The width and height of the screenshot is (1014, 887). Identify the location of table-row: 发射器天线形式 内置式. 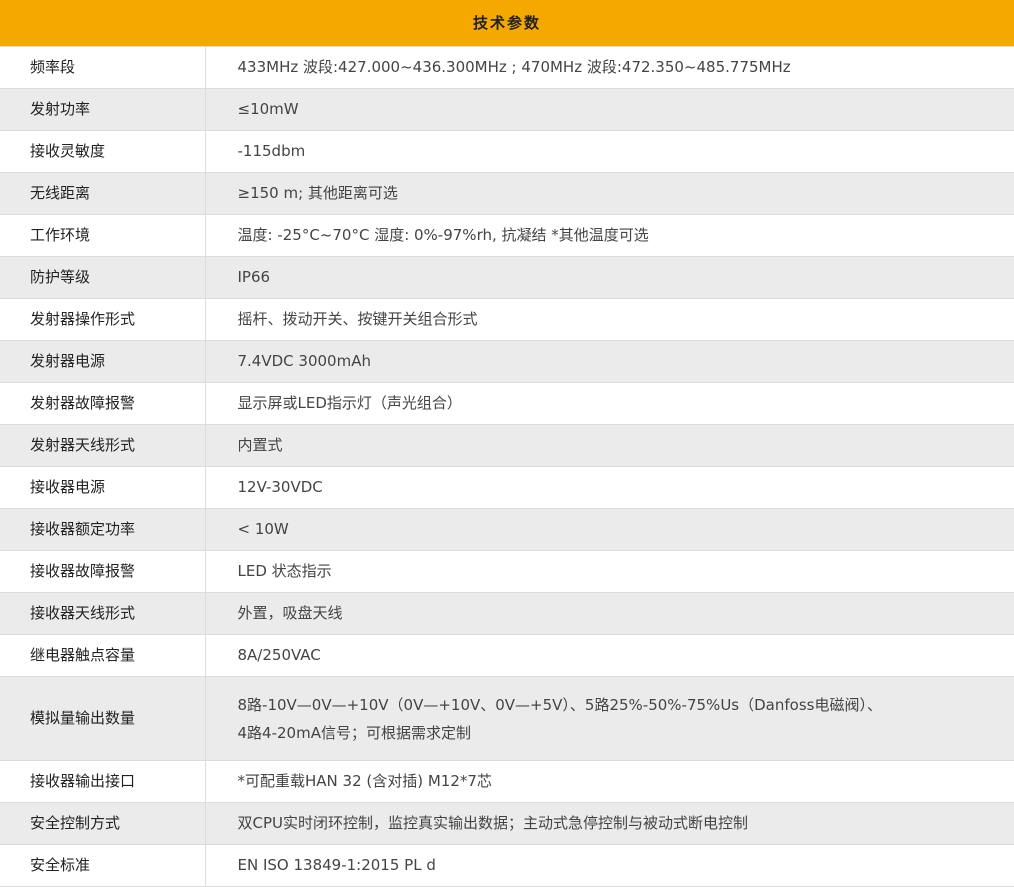
(507, 445).